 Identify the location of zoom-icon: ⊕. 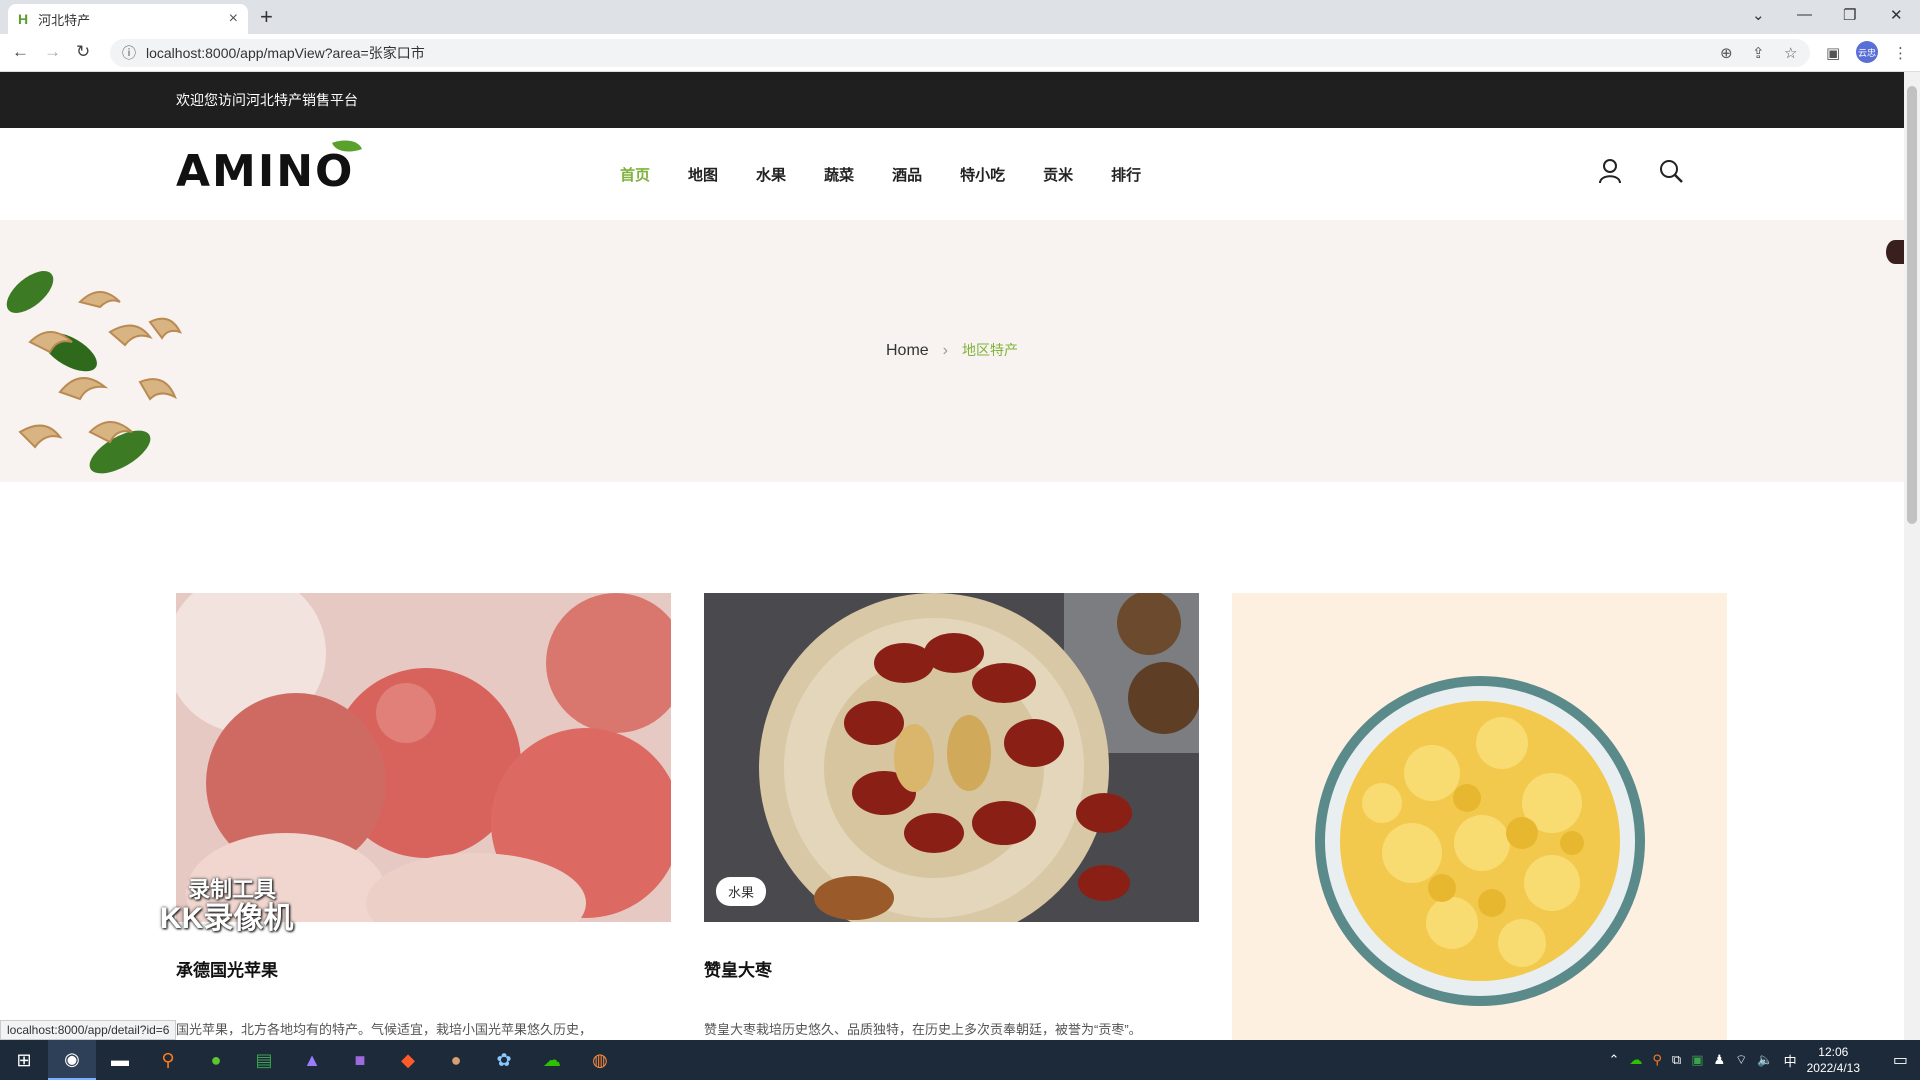
(1726, 53).